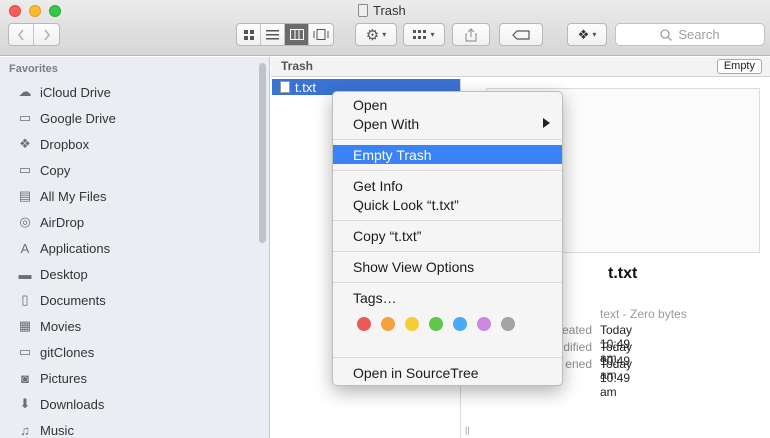 The height and width of the screenshot is (438, 770). Describe the element at coordinates (25, 299) in the screenshot. I see `documents-icon: ▯` at that location.